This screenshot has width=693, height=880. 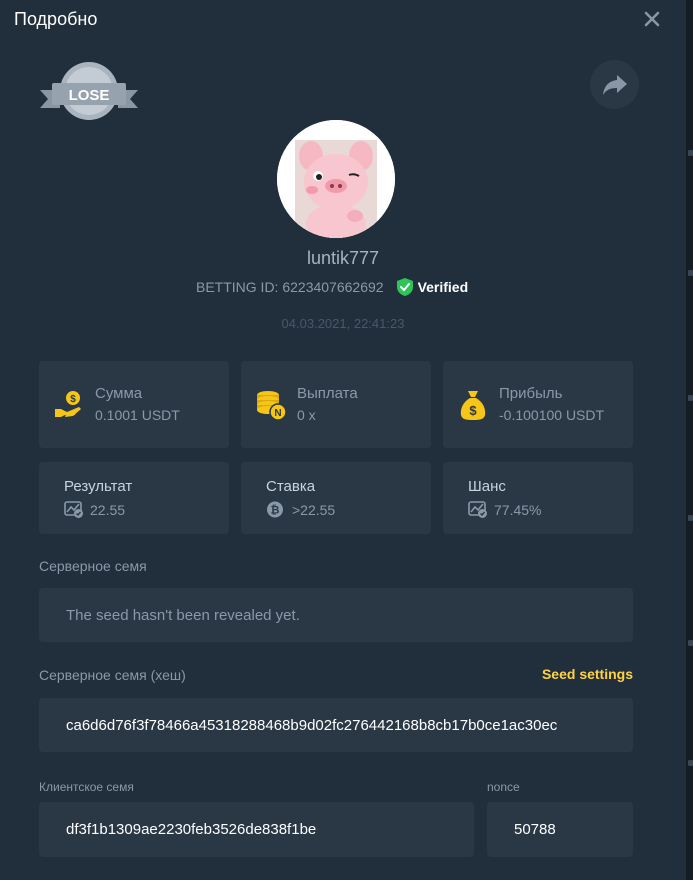 I want to click on svg-text: N, so click(x=277, y=413).